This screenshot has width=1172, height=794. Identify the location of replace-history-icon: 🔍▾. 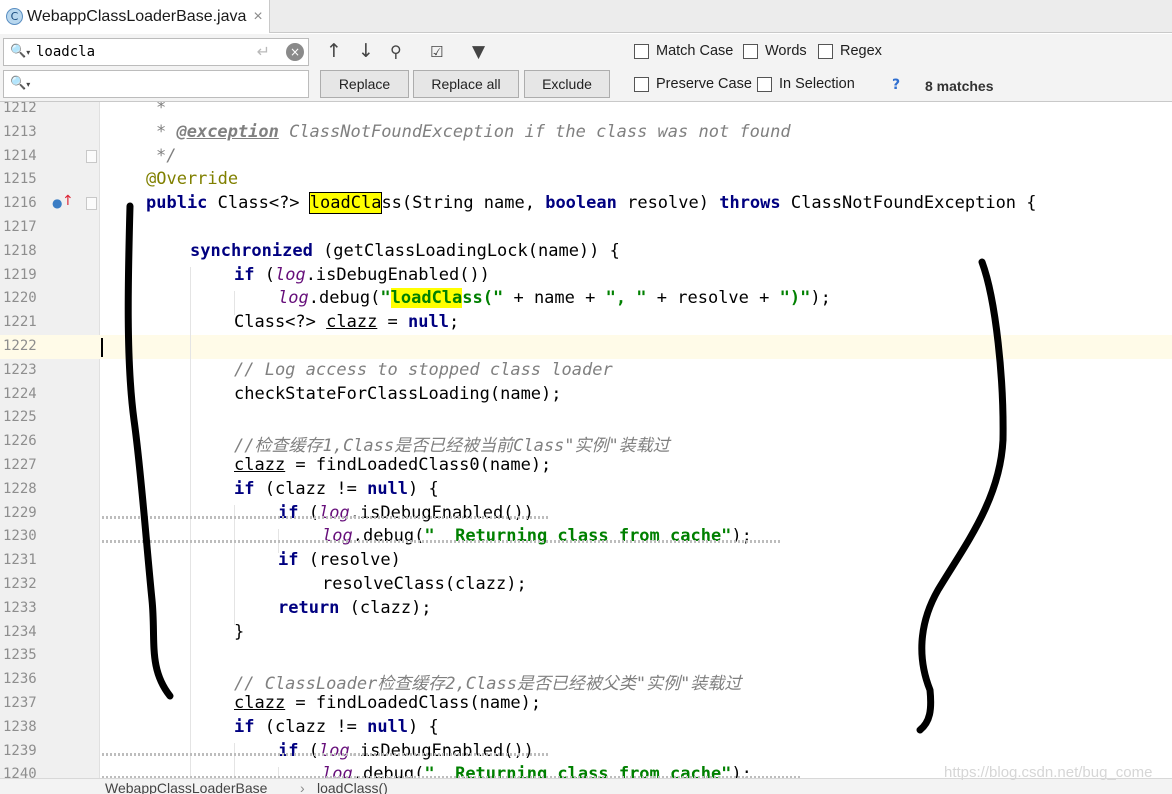
(20, 83).